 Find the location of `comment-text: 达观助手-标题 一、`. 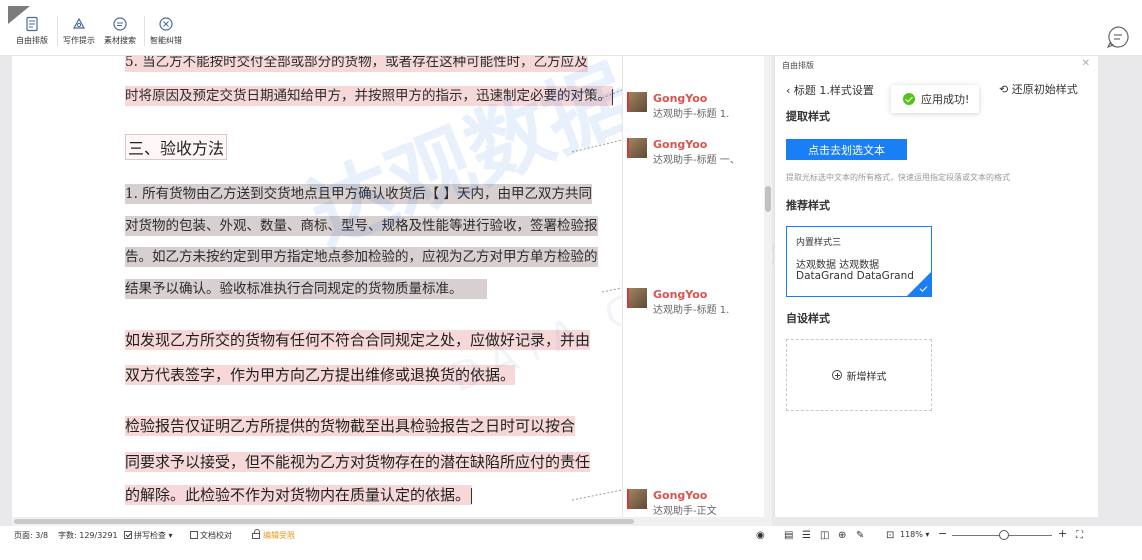

comment-text: 达观助手-标题 一、 is located at coordinates (696, 160).